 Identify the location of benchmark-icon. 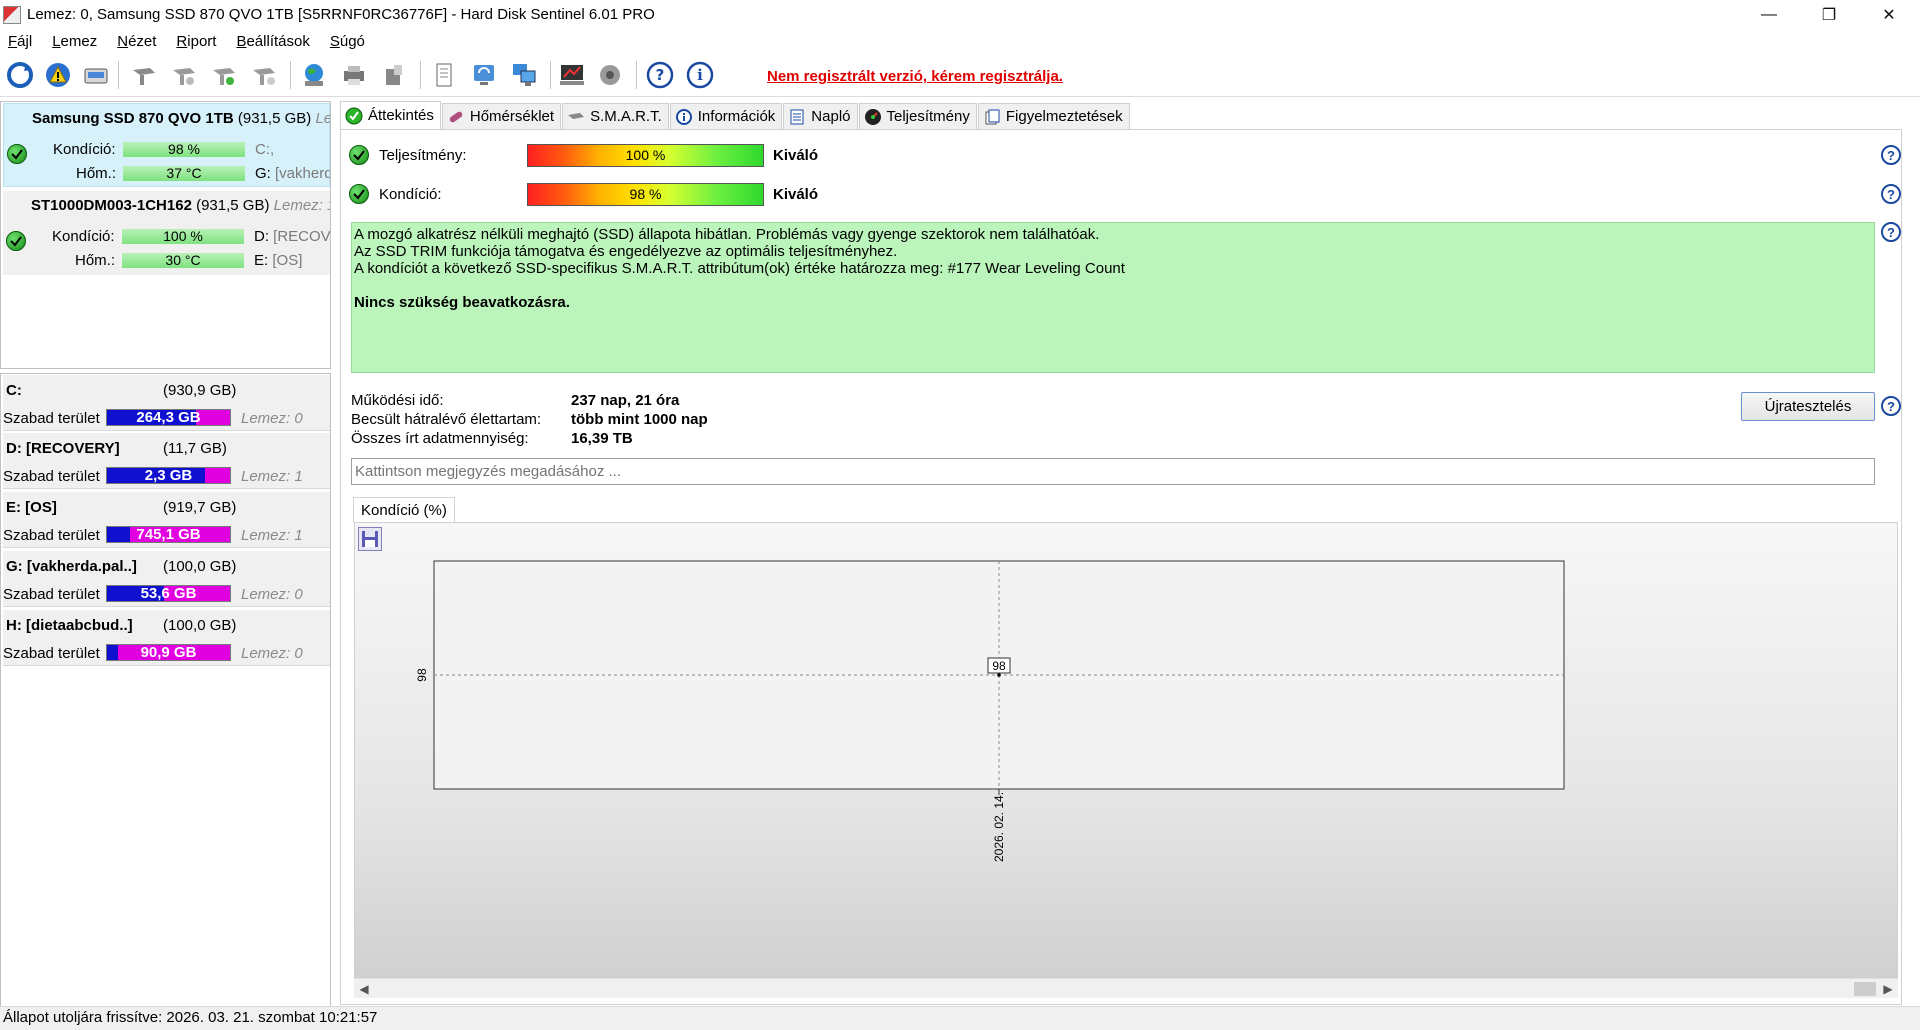
(572, 75).